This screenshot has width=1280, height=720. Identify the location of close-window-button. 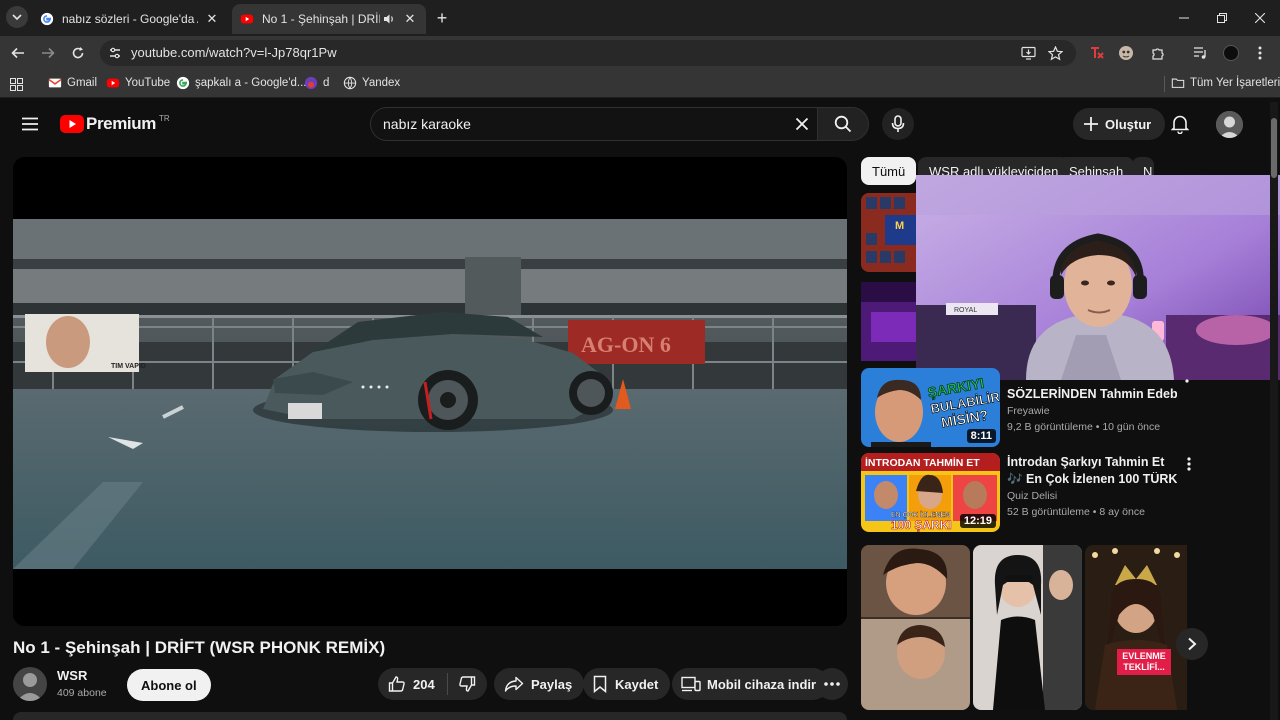
(1260, 18).